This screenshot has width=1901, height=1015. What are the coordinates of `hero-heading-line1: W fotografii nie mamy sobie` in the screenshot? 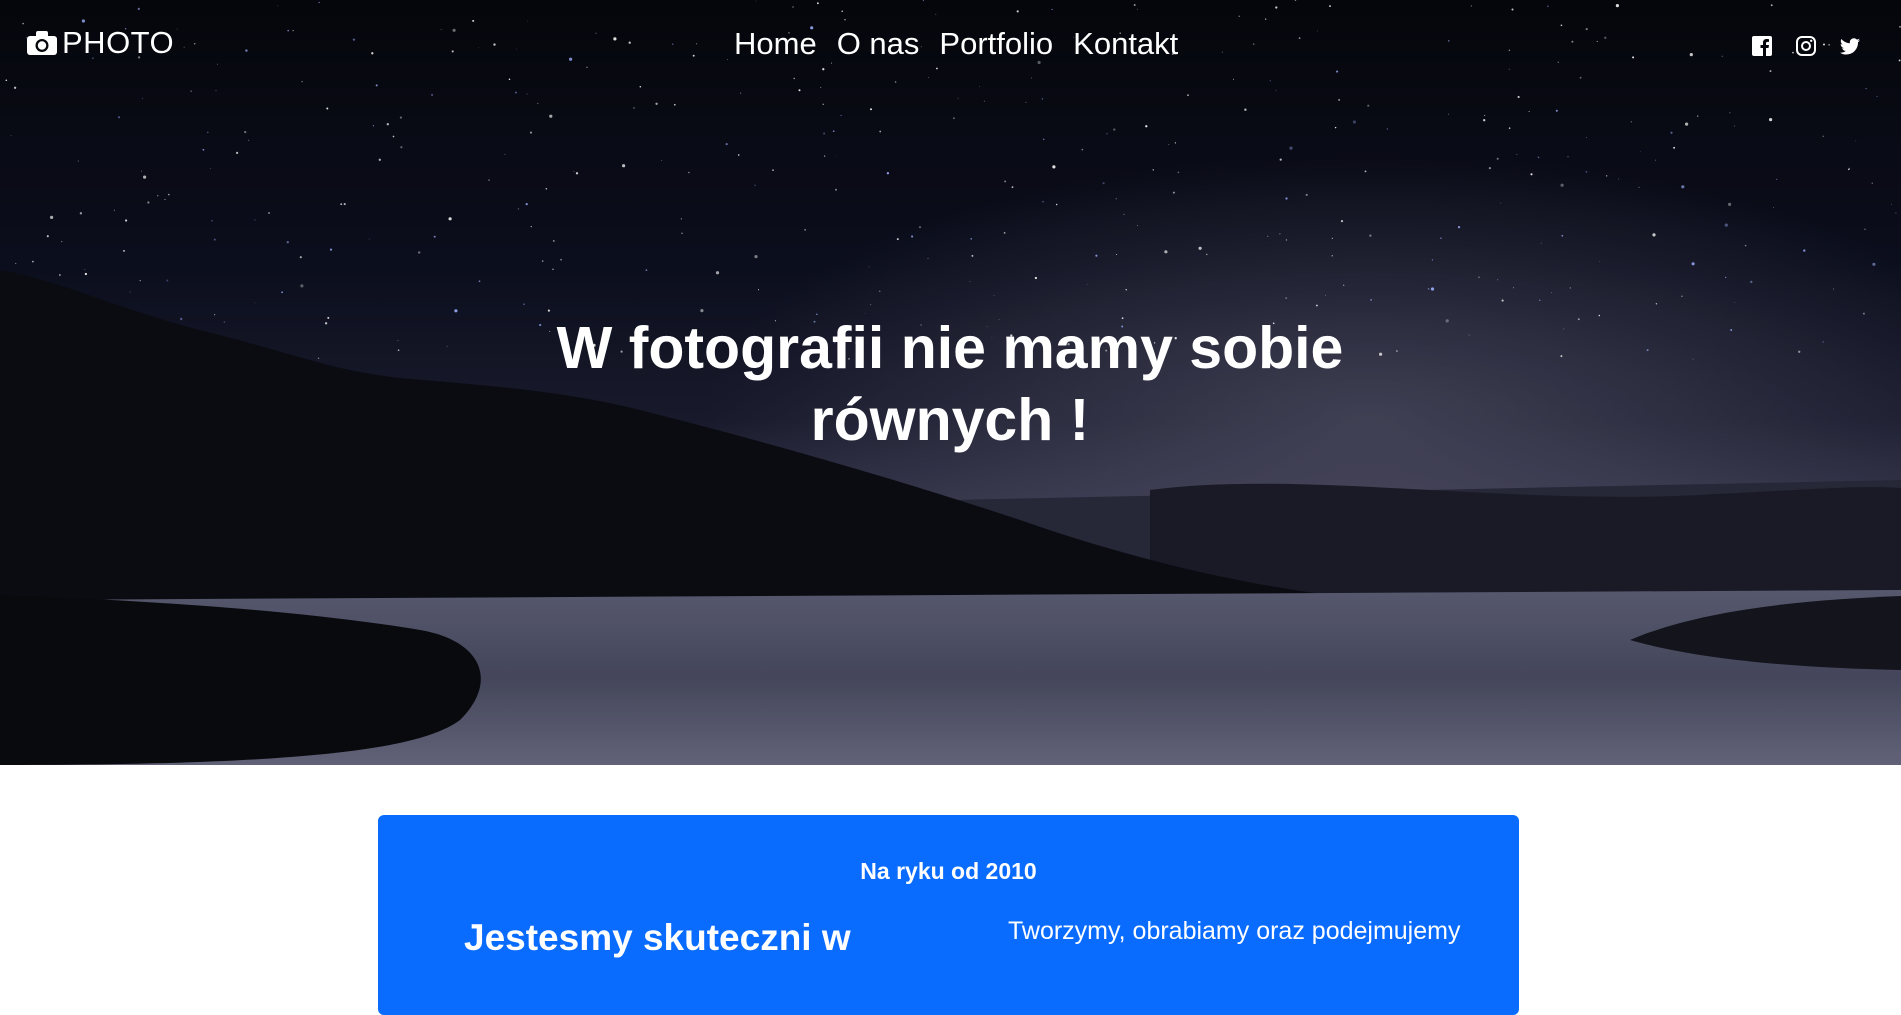 It's located at (950, 348).